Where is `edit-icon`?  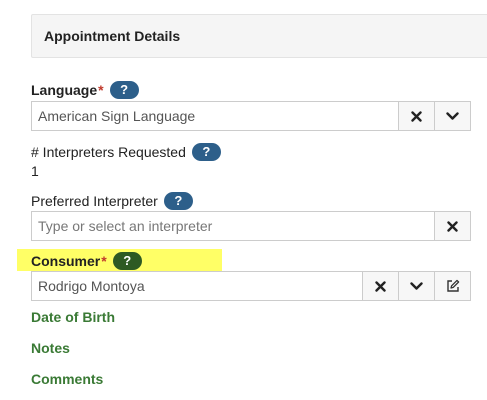
edit-icon is located at coordinates (452, 285).